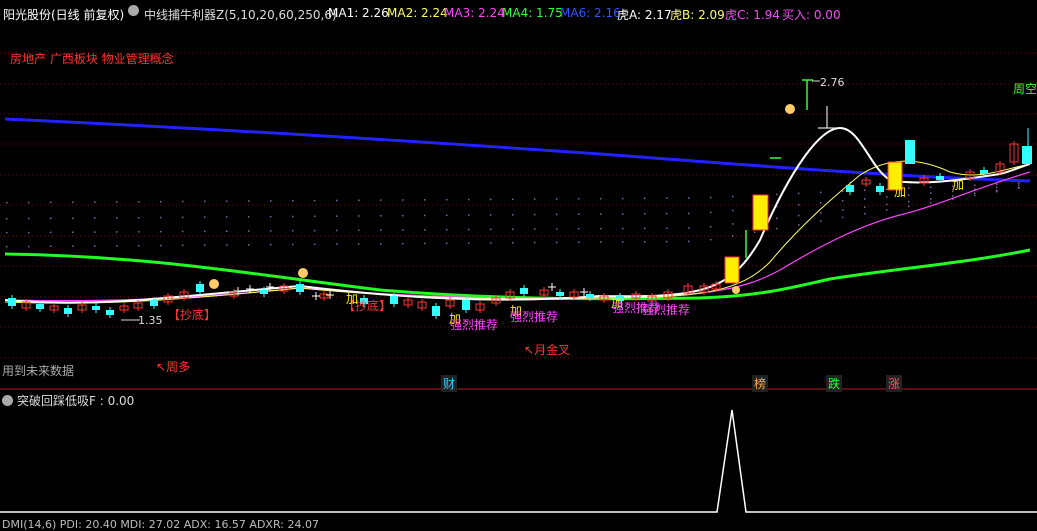  Describe the element at coordinates (517, 150) in the screenshot. I see `ma6-line` at that location.